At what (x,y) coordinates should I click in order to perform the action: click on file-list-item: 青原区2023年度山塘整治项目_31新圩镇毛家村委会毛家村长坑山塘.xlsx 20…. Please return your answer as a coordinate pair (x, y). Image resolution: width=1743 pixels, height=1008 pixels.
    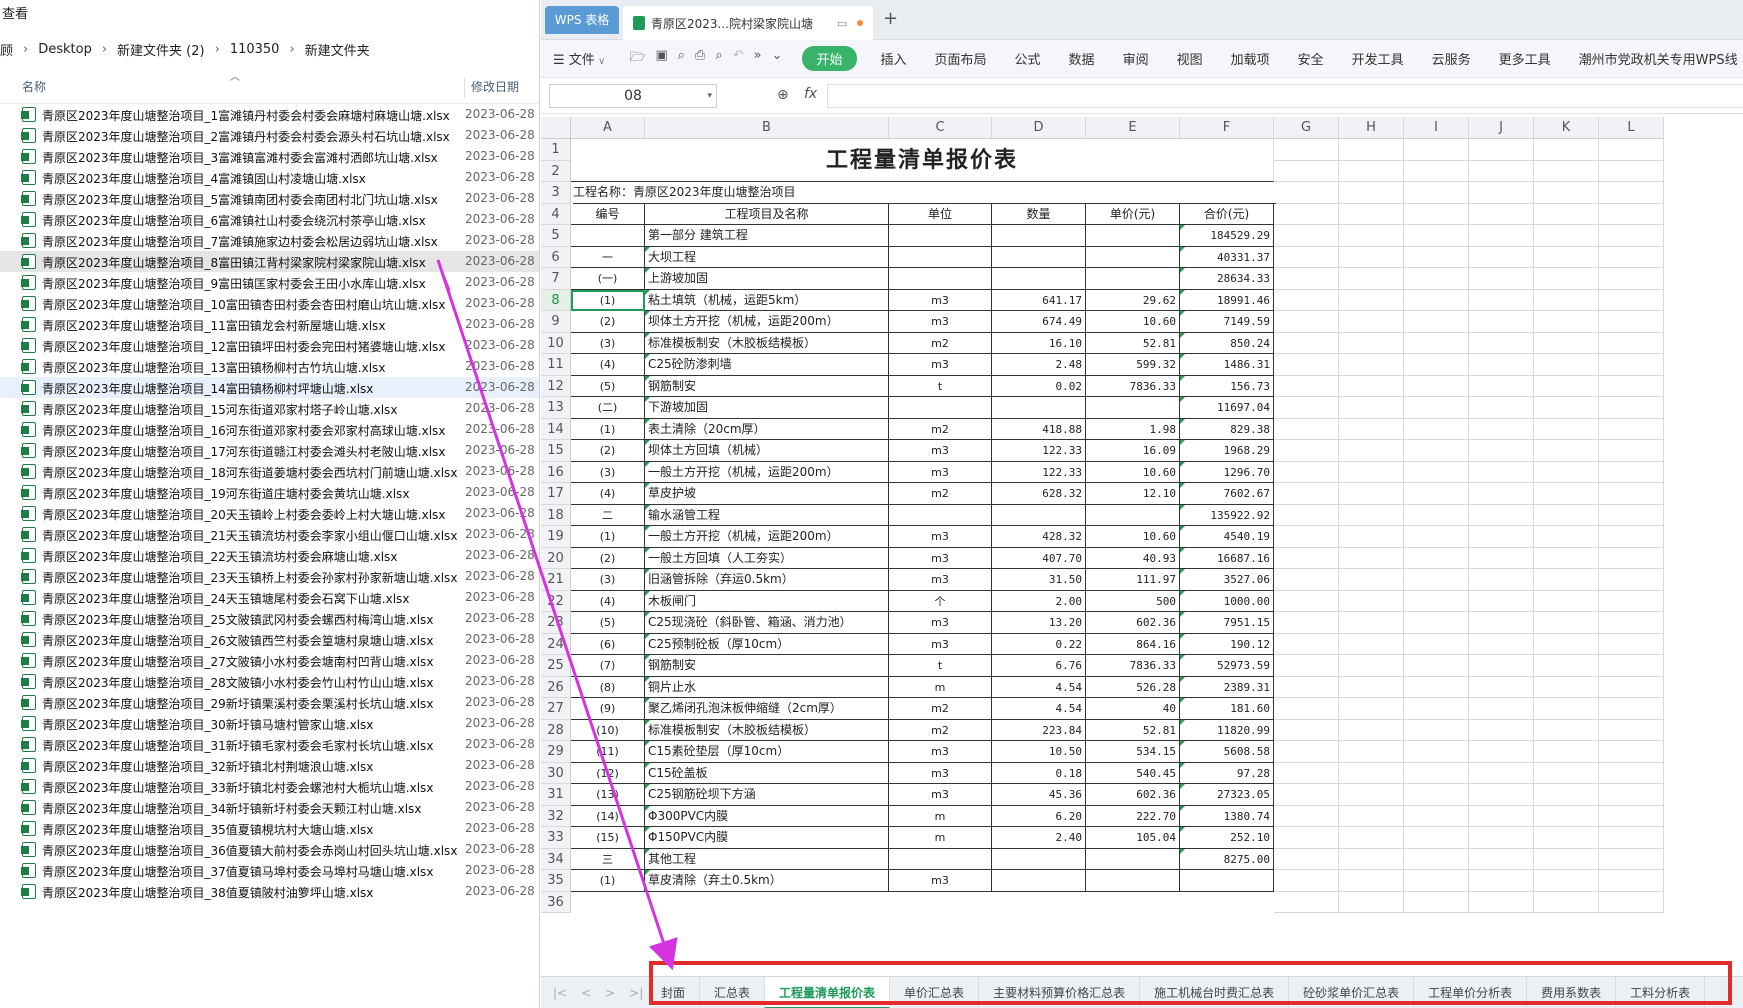
    Looking at the image, I should click on (269, 744).